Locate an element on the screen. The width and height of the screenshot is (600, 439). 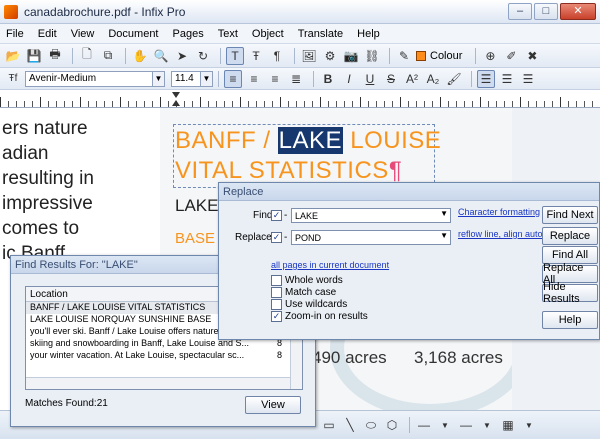
menu-help: Help is located at coordinates (368, 34).